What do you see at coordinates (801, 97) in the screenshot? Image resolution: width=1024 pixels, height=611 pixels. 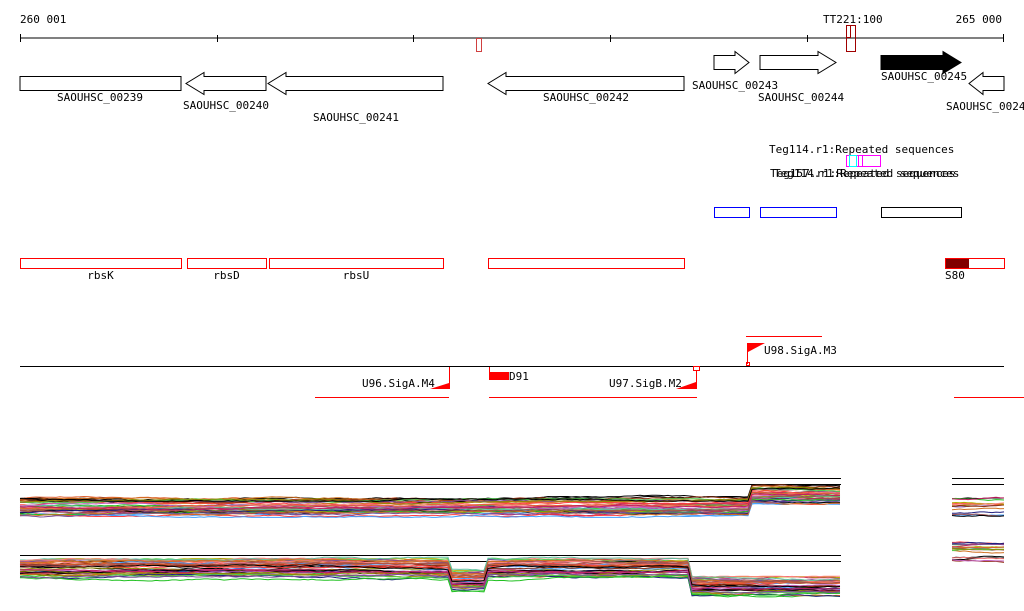 I see `gene-label: SAOUHSC_00244` at bounding box center [801, 97].